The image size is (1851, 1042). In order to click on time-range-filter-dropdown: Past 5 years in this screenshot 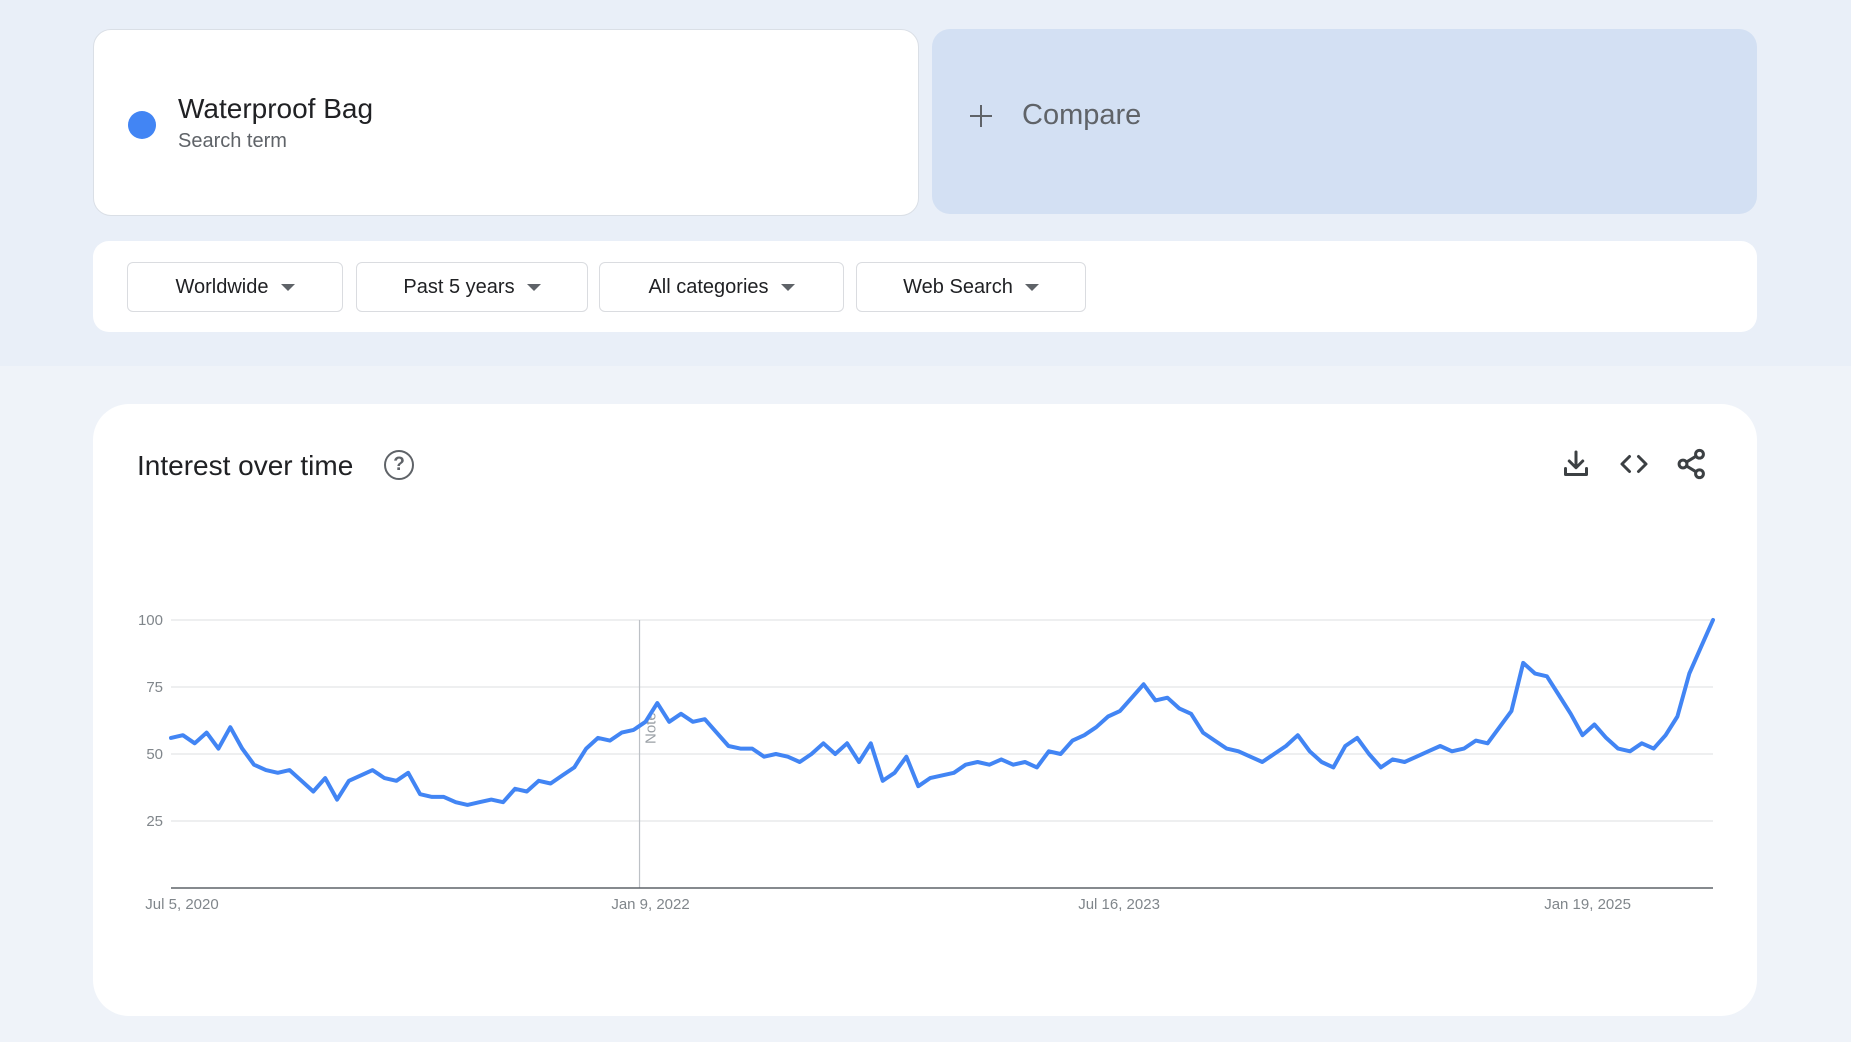, I will do `click(472, 287)`.